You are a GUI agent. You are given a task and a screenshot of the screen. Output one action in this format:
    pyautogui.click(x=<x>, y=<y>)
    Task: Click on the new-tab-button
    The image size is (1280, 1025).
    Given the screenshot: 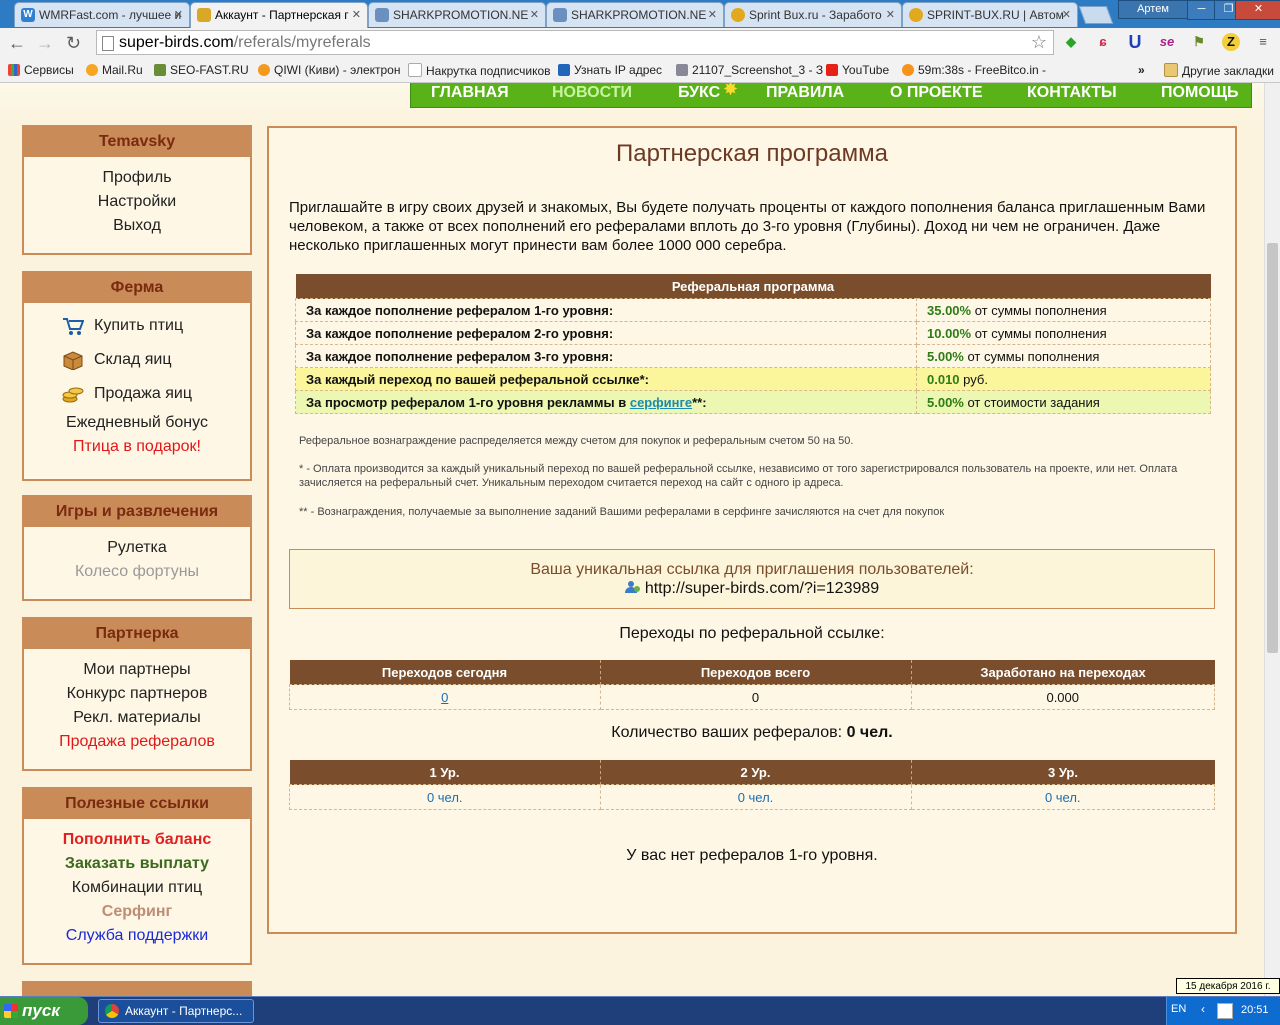 What is the action you would take?
    pyautogui.click(x=1096, y=15)
    